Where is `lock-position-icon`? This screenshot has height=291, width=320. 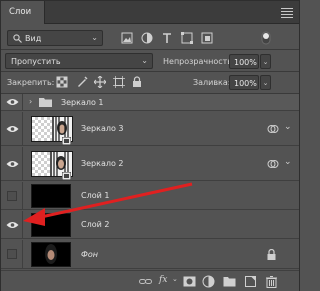 lock-position-icon is located at coordinates (100, 82).